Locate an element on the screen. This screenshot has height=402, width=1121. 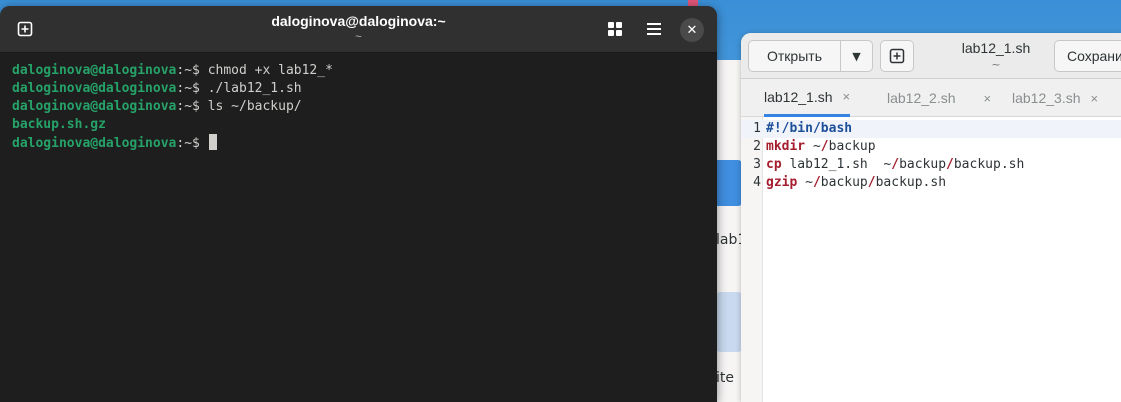
code-text: mkdir ~/backup is located at coordinates (821, 147).